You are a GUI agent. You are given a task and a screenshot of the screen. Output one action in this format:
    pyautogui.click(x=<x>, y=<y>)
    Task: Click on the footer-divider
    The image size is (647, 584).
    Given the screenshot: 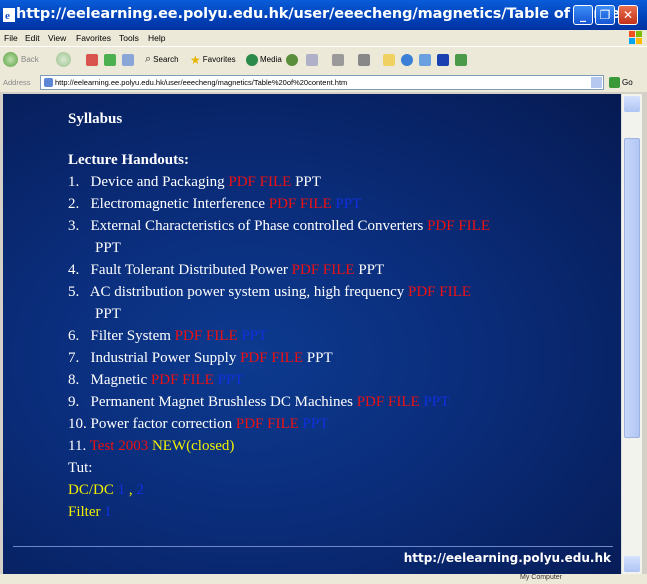 What is the action you would take?
    pyautogui.click(x=313, y=546)
    